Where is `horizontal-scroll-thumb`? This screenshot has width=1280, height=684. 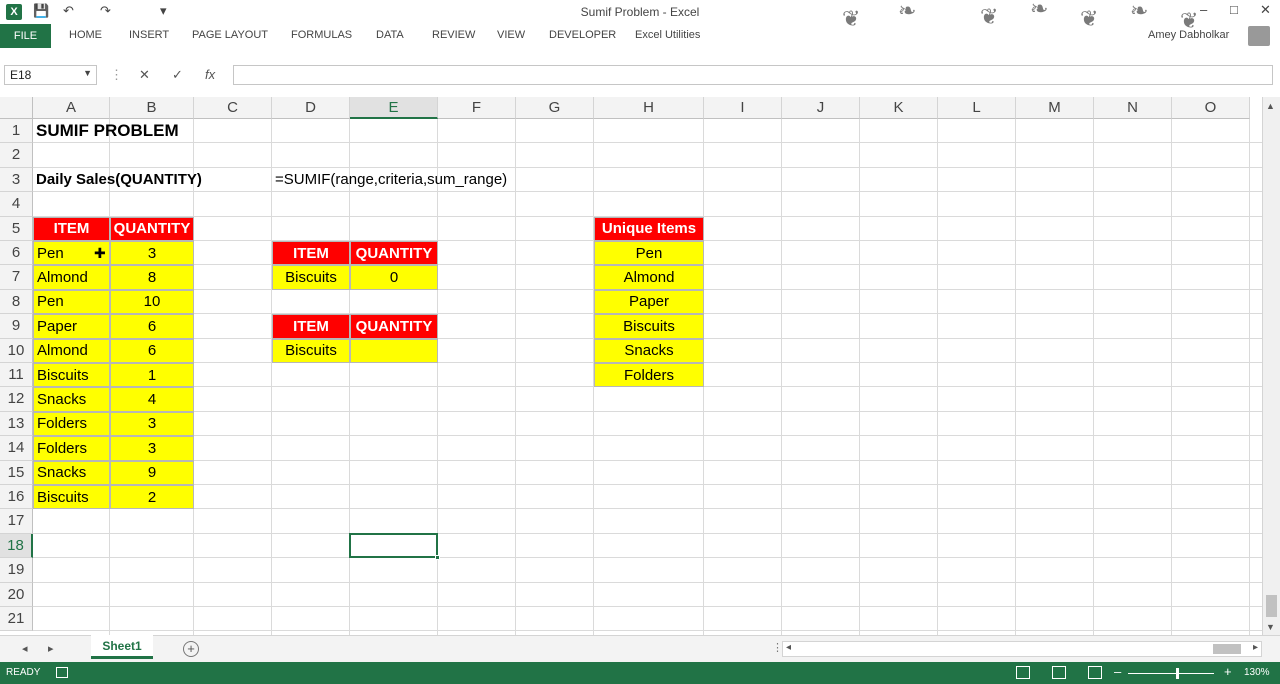 horizontal-scroll-thumb is located at coordinates (1227, 649).